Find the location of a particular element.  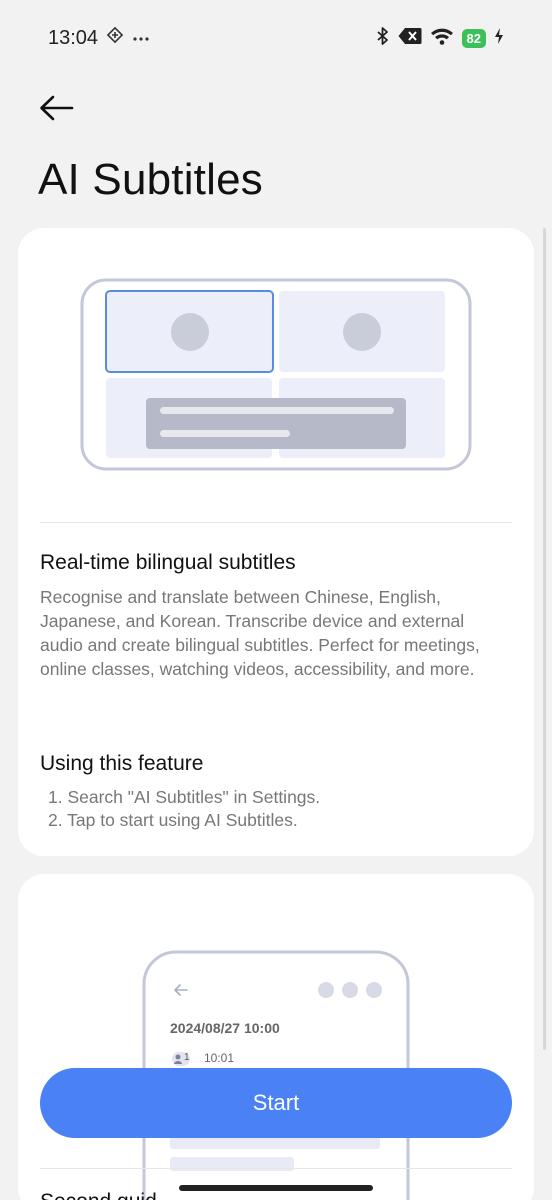

bluetooth-icon is located at coordinates (383, 38).